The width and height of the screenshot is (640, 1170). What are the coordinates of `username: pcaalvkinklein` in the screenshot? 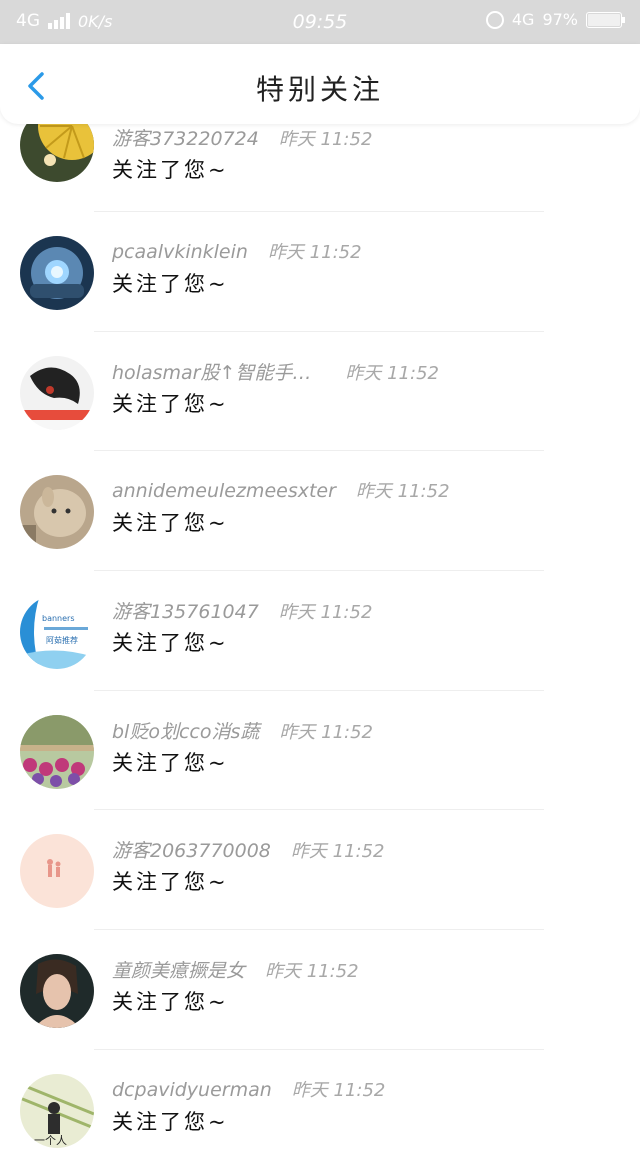 It's located at (180, 252).